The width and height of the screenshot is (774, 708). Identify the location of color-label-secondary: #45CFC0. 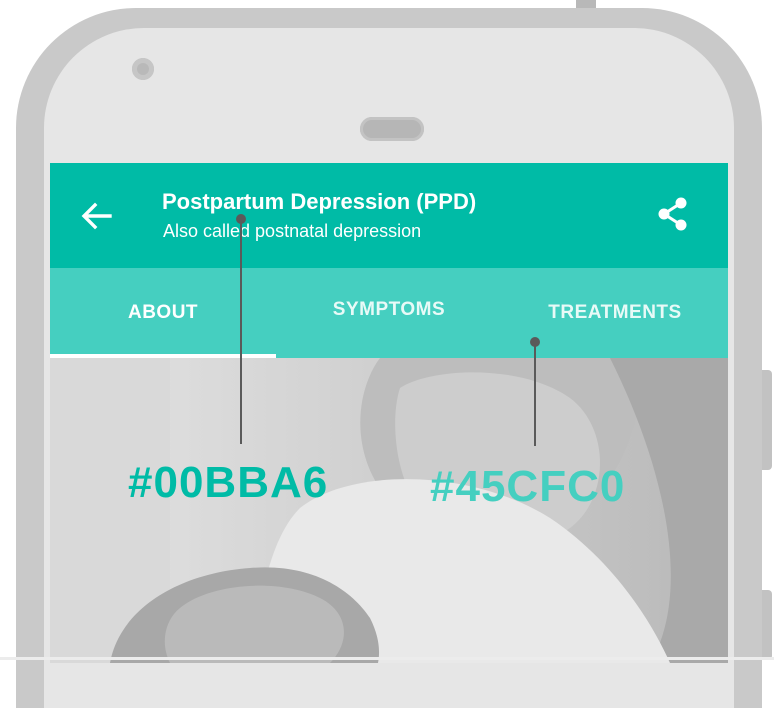
(528, 486).